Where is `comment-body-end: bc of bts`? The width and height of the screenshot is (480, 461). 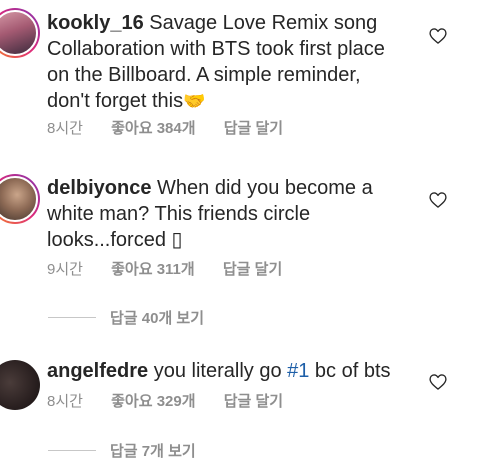
comment-body-end: bc of bts is located at coordinates (350, 371).